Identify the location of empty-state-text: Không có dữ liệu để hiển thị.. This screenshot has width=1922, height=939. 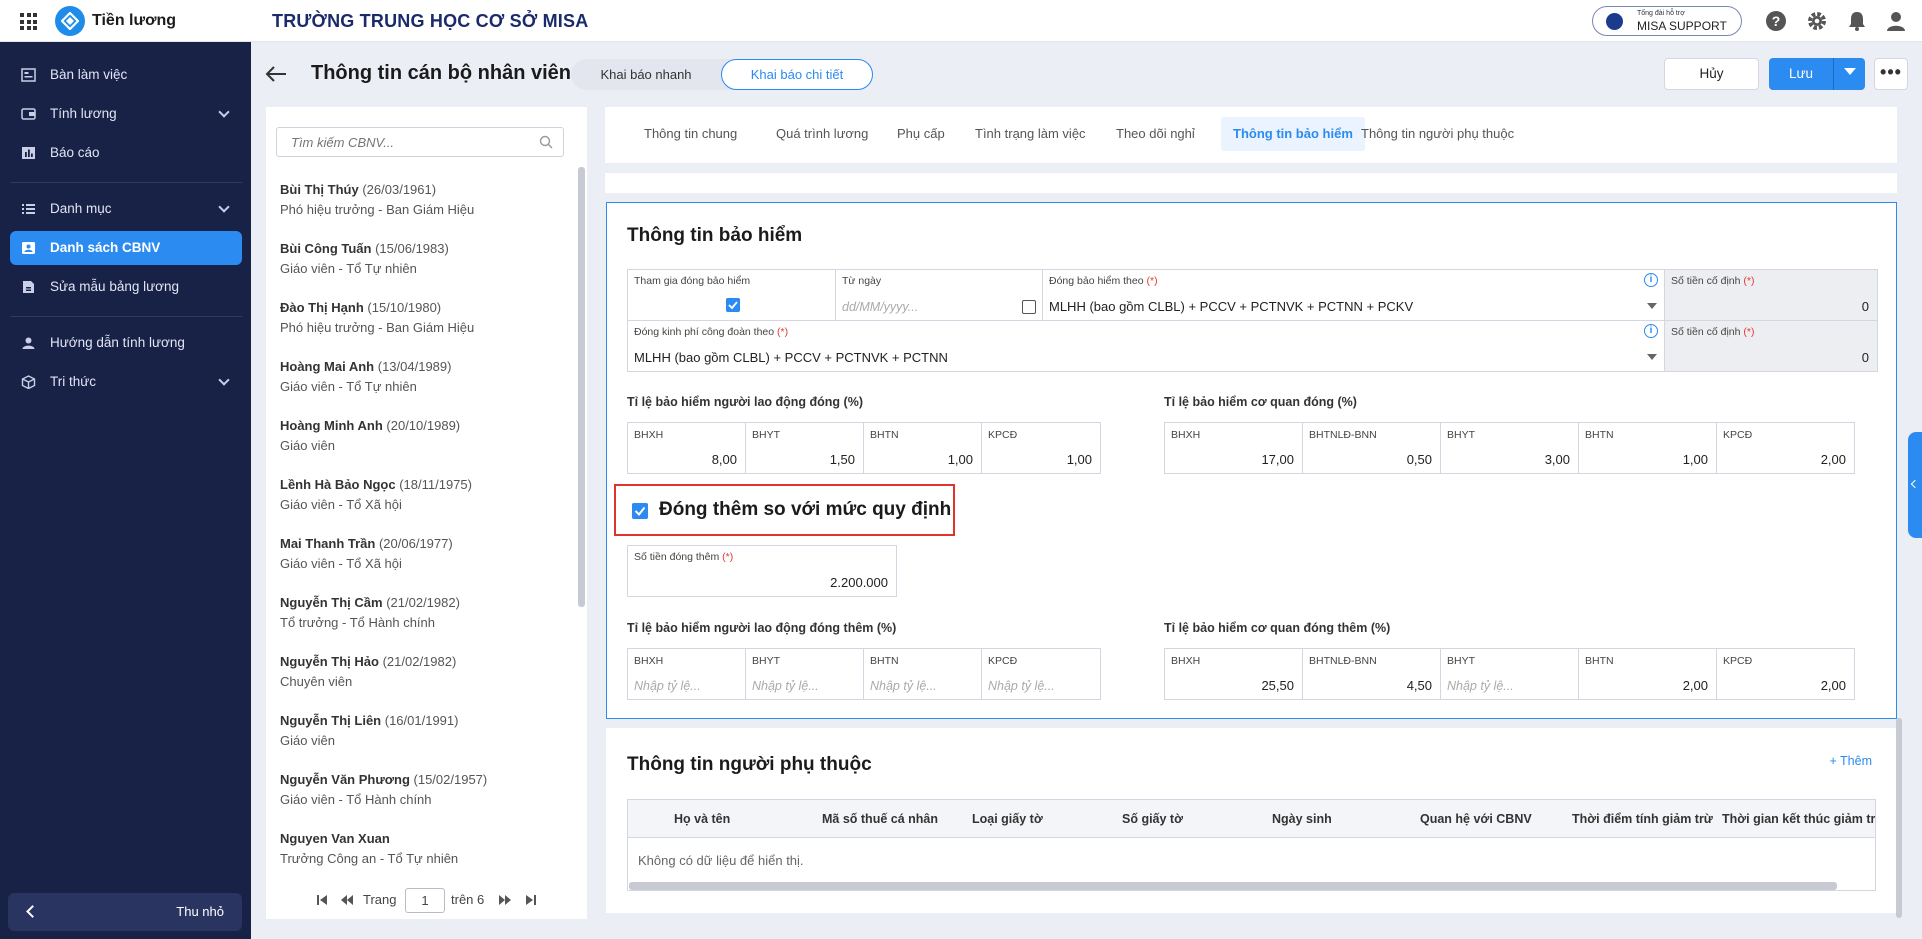
(721, 860).